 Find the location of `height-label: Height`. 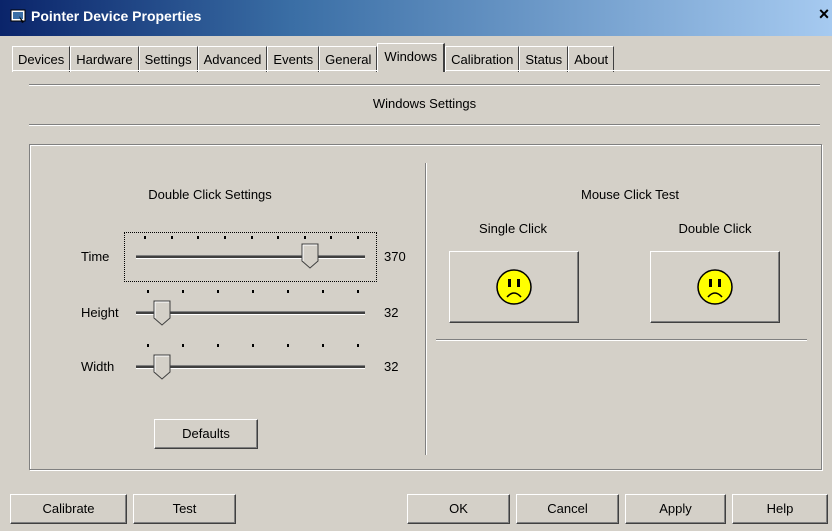

height-label: Height is located at coordinates (100, 312).